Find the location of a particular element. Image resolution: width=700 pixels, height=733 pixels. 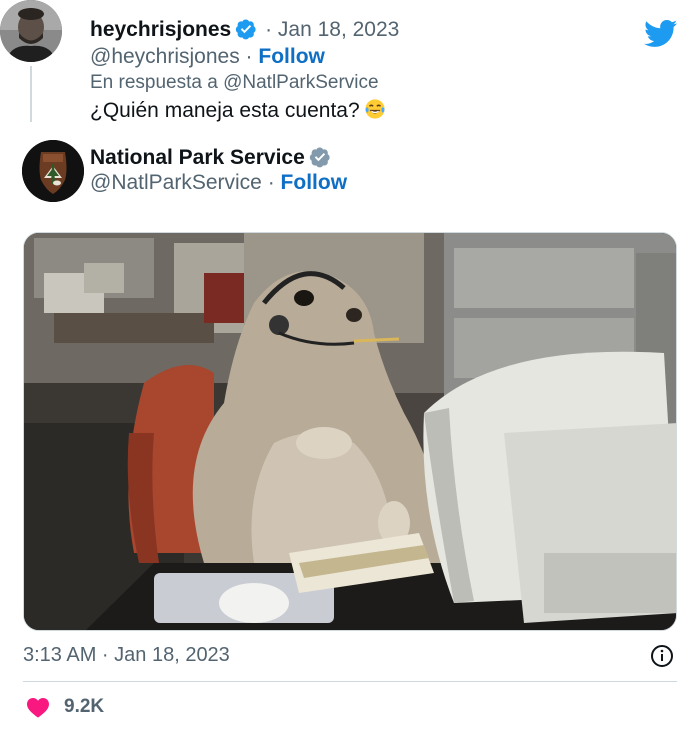

author-name: National Park Service is located at coordinates (197, 157).